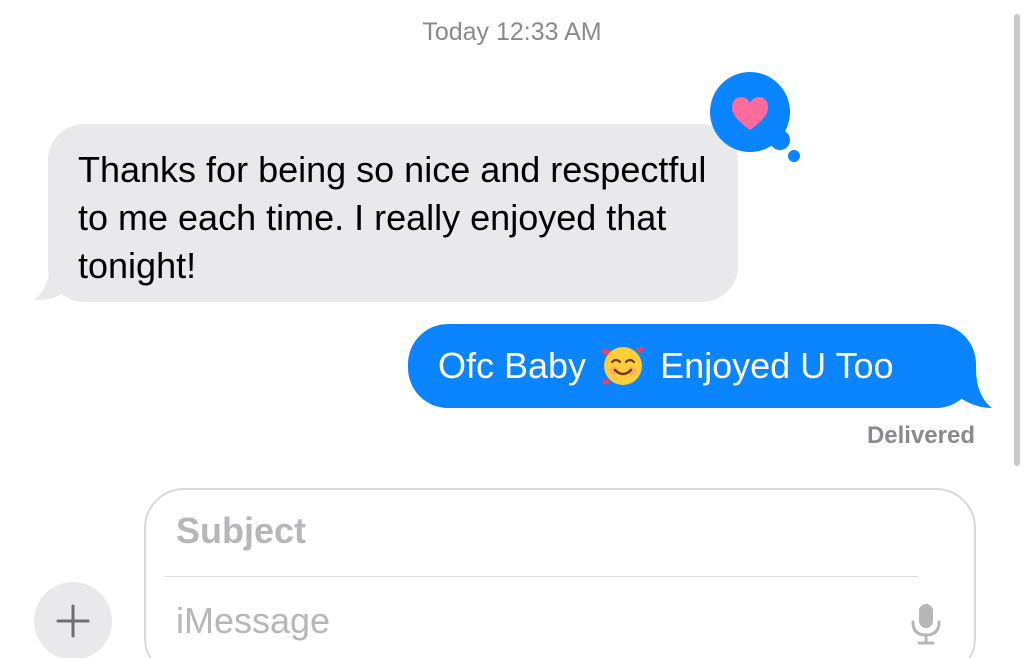 The width and height of the screenshot is (1024, 658). I want to click on scrollbar, so click(1017, 240).